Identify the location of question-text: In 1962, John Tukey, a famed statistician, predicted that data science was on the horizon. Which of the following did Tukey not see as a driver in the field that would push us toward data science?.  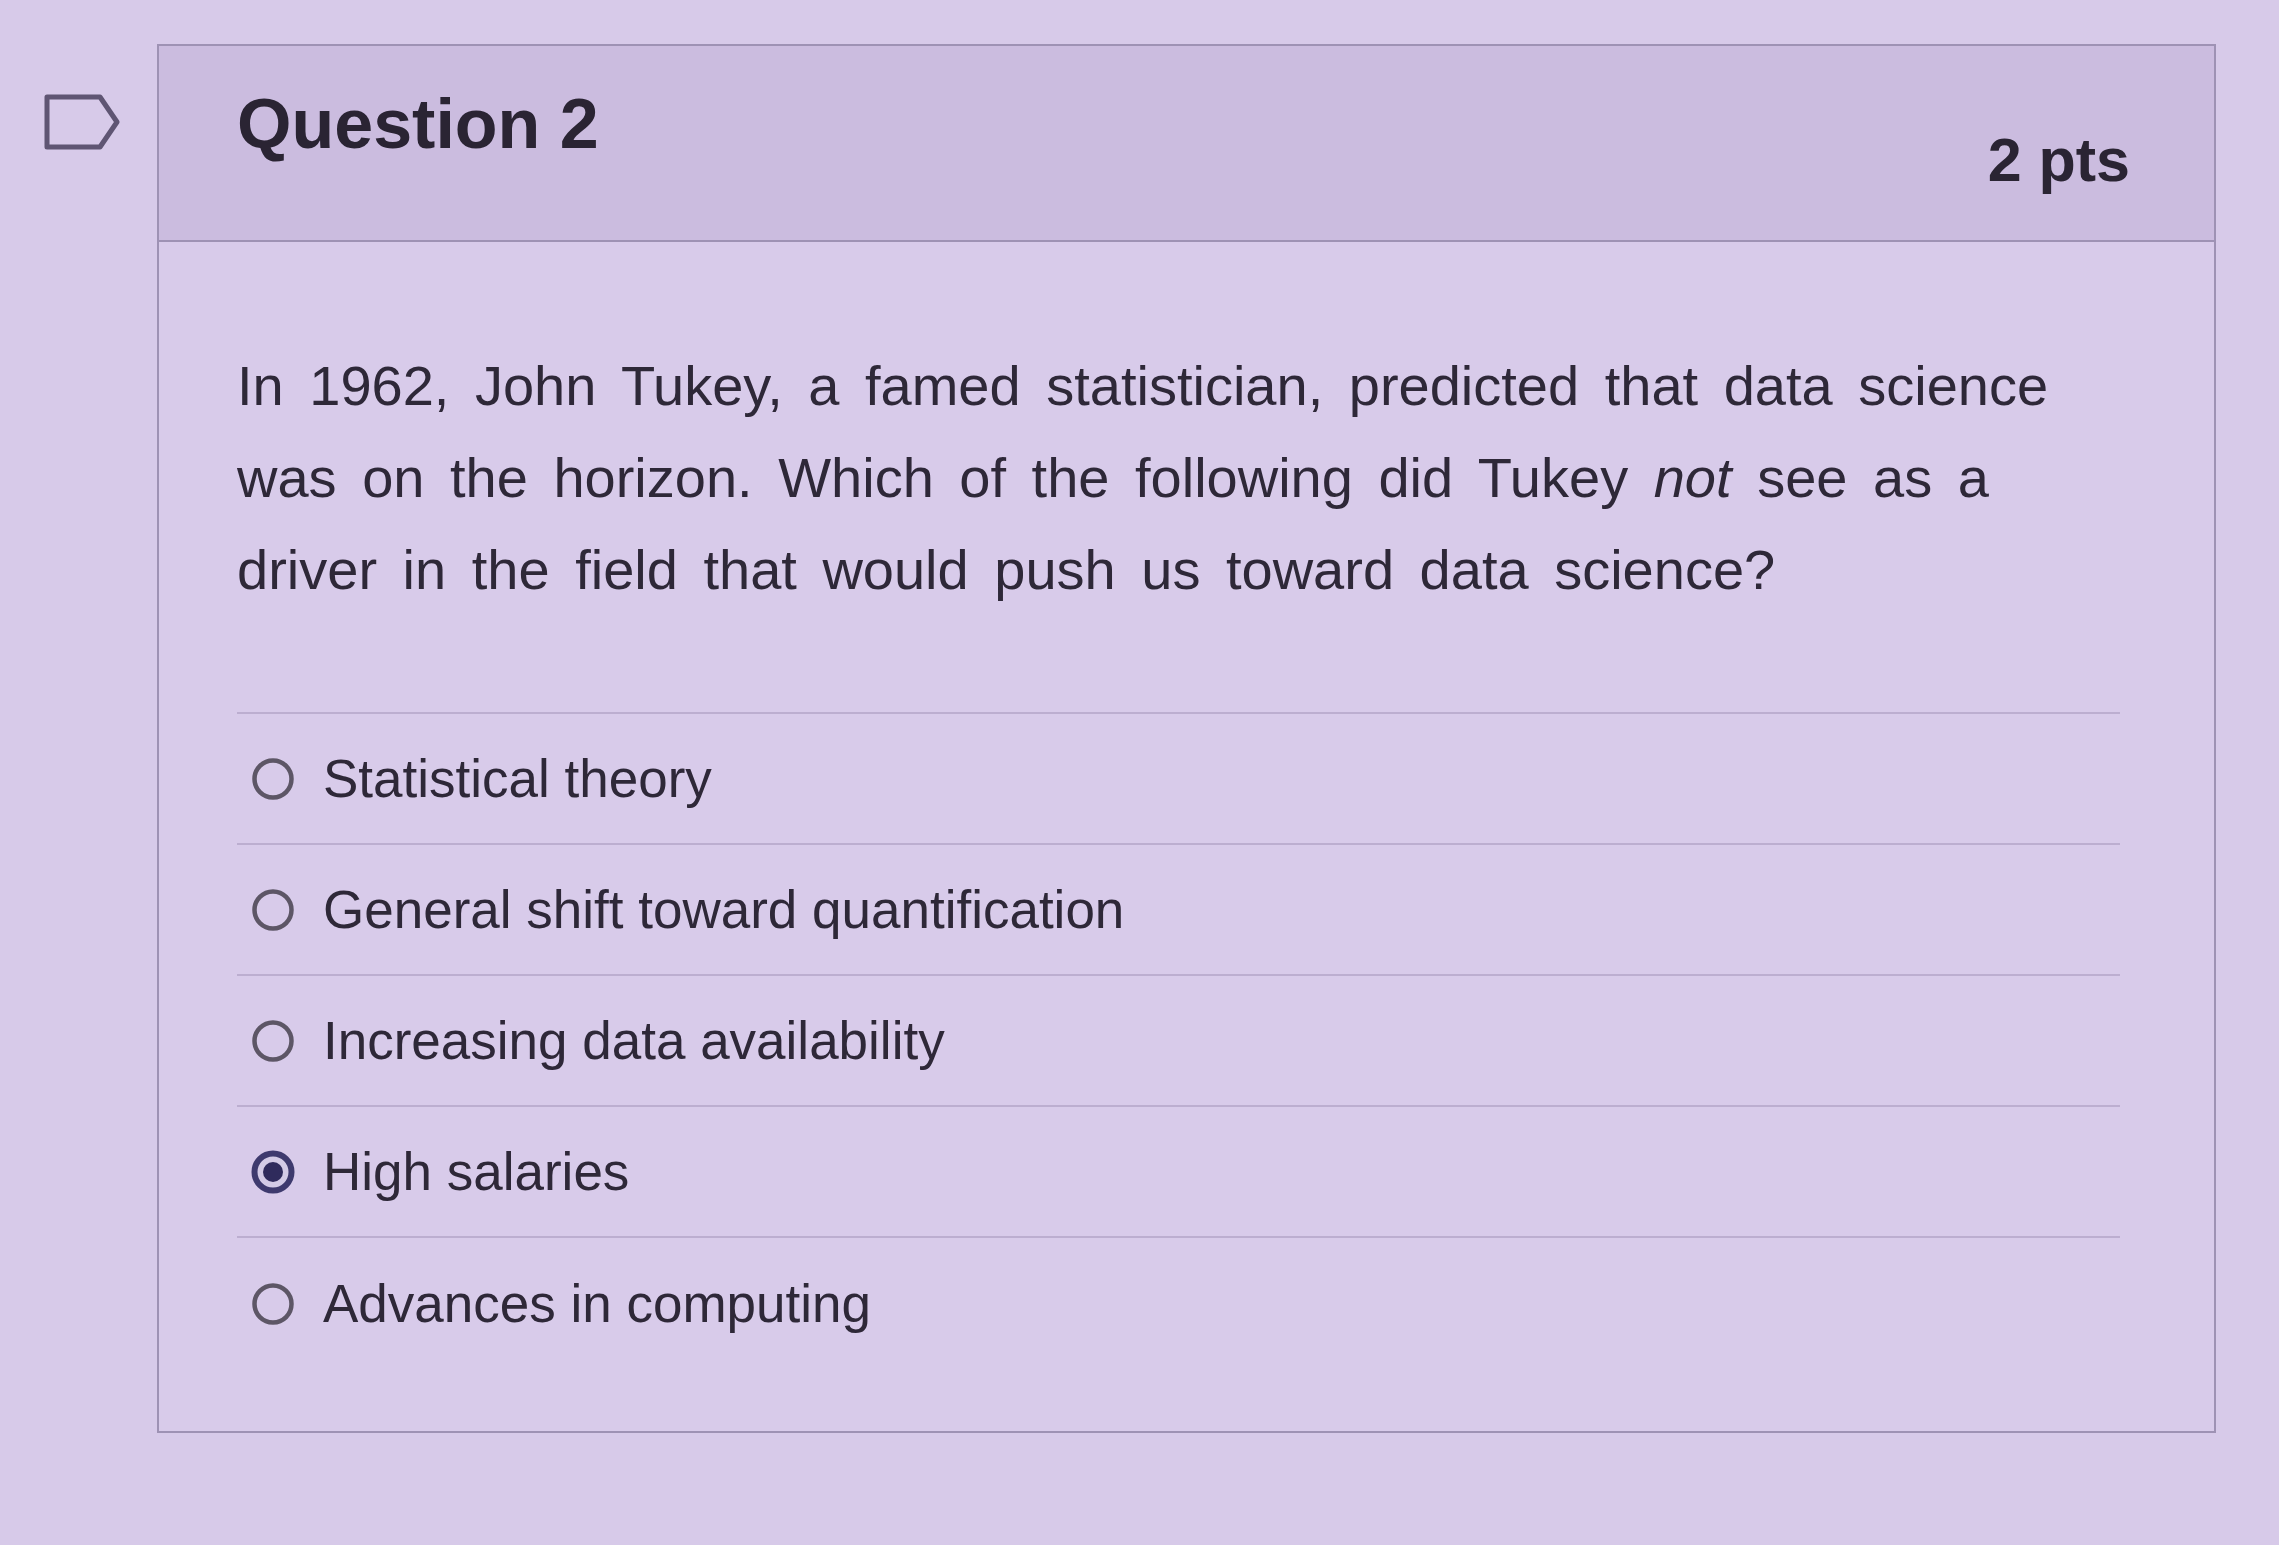
(1143, 478).